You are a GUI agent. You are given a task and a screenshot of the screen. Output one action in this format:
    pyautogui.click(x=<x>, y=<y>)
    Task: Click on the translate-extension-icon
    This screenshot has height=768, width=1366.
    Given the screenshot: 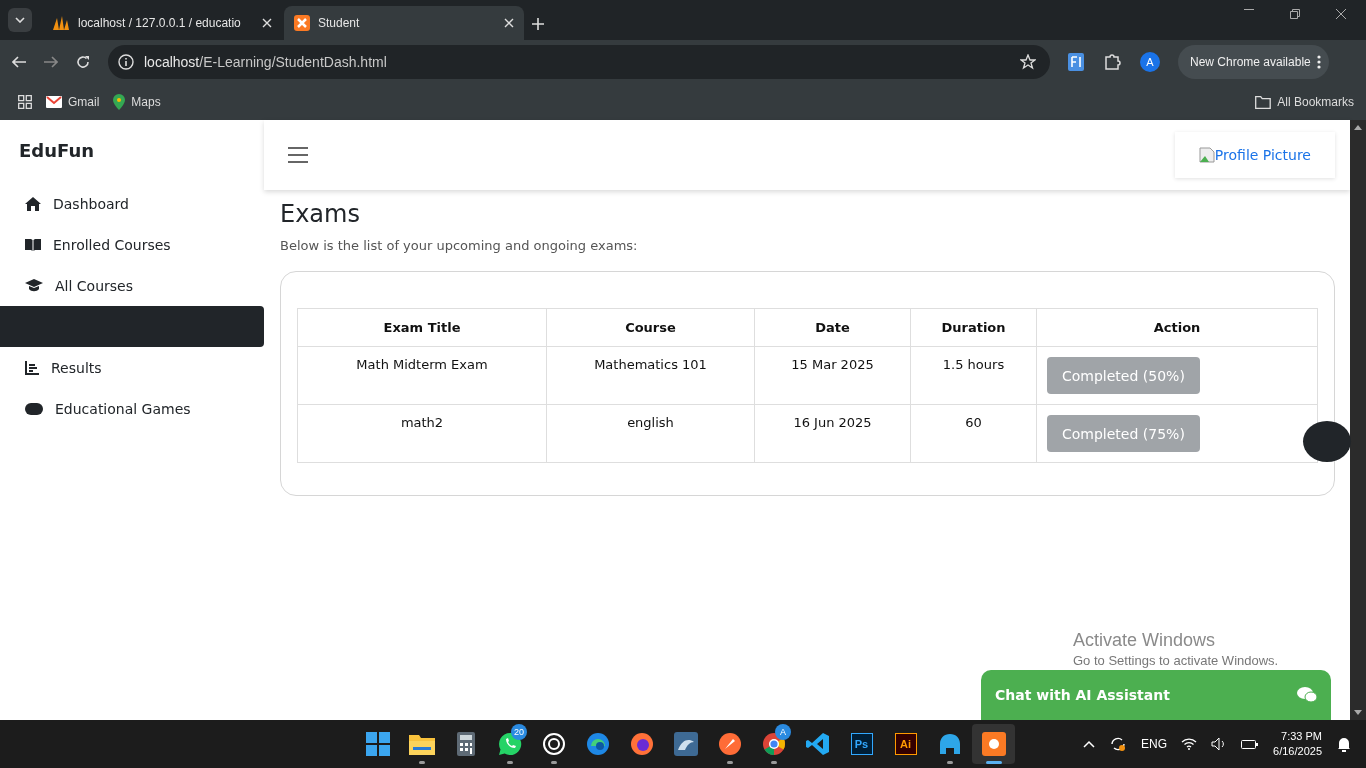 What is the action you would take?
    pyautogui.click(x=1077, y=62)
    